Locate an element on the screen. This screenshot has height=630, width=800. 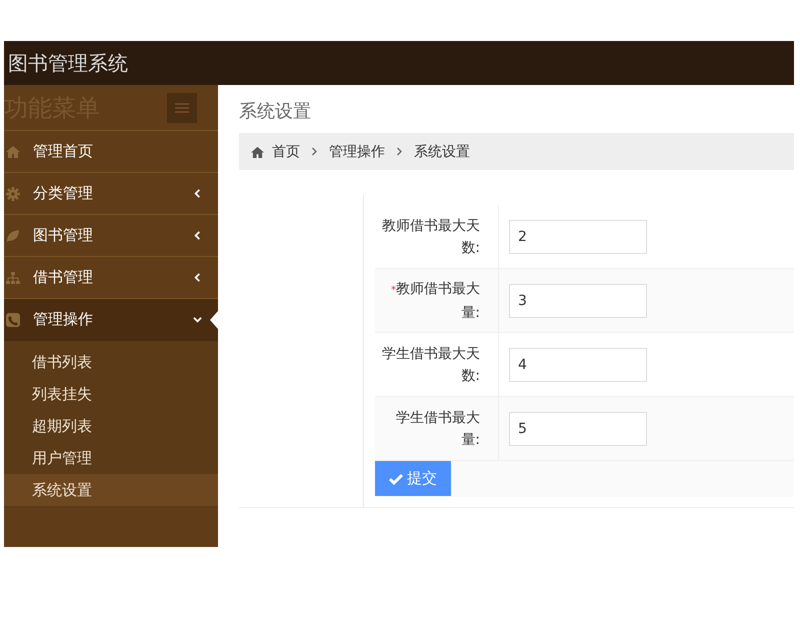
menu-toggle-button is located at coordinates (182, 107).